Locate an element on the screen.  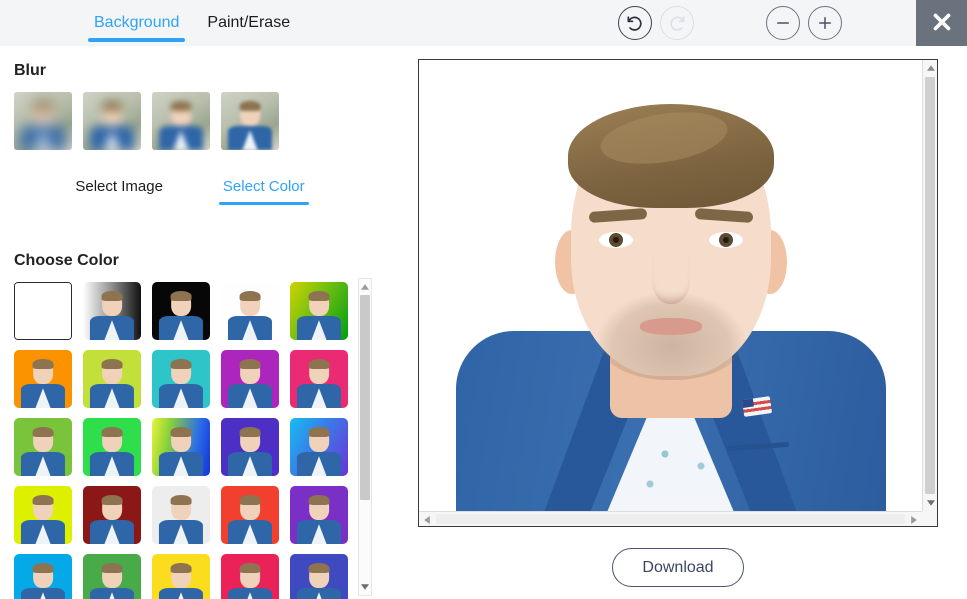
scroll-up-arrow-icon is located at coordinates (365, 287).